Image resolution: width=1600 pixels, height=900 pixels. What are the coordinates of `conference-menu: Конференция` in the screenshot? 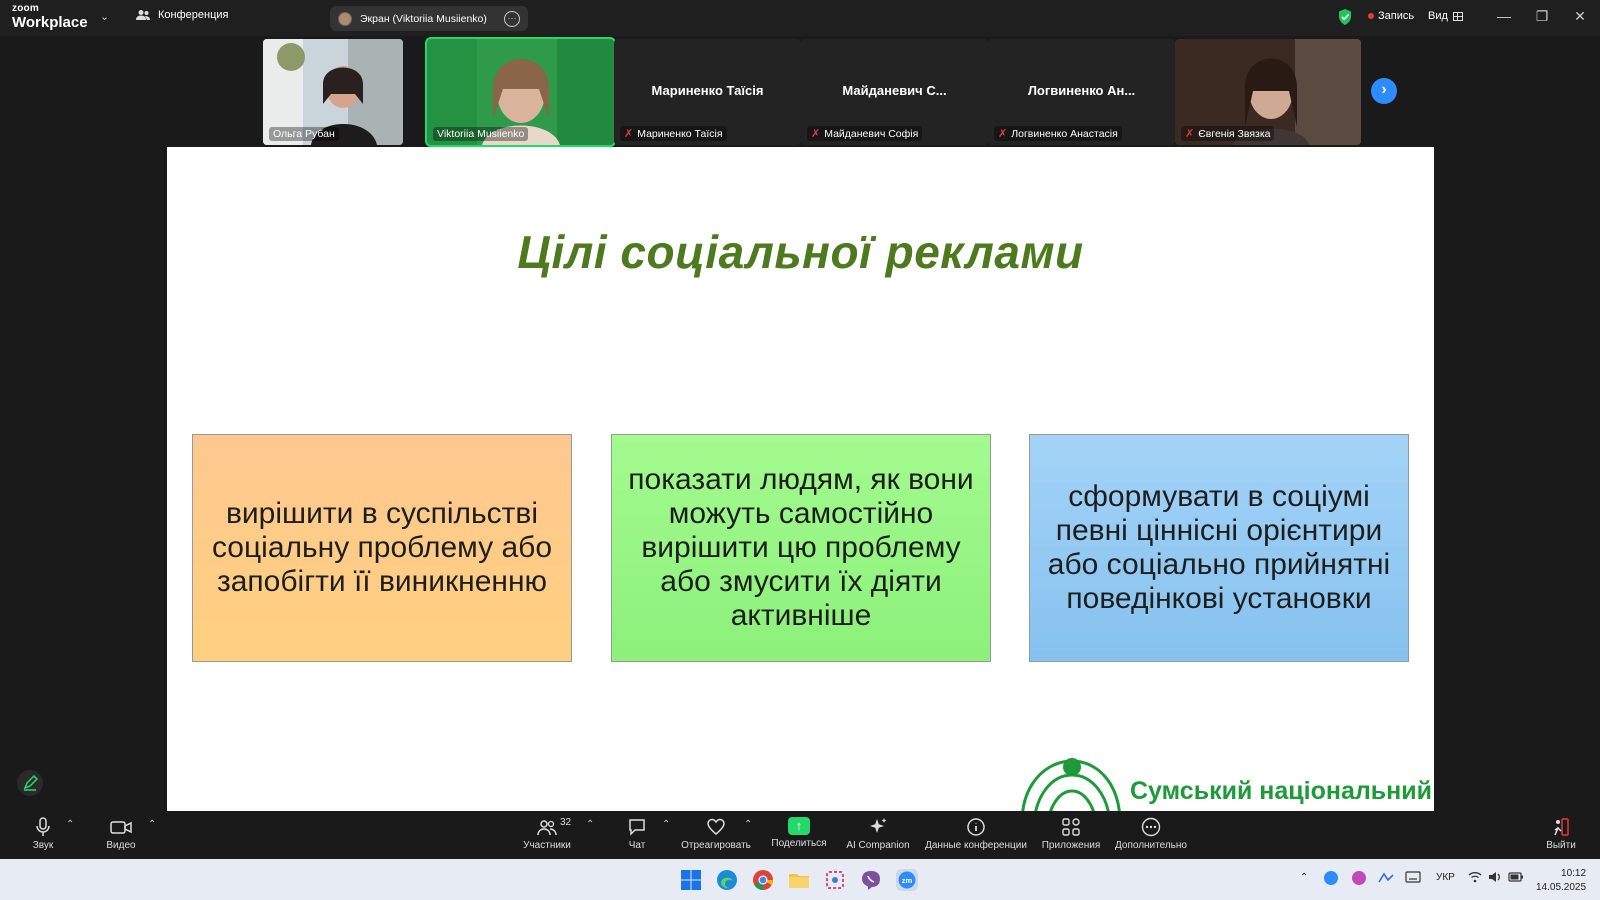 It's located at (182, 15).